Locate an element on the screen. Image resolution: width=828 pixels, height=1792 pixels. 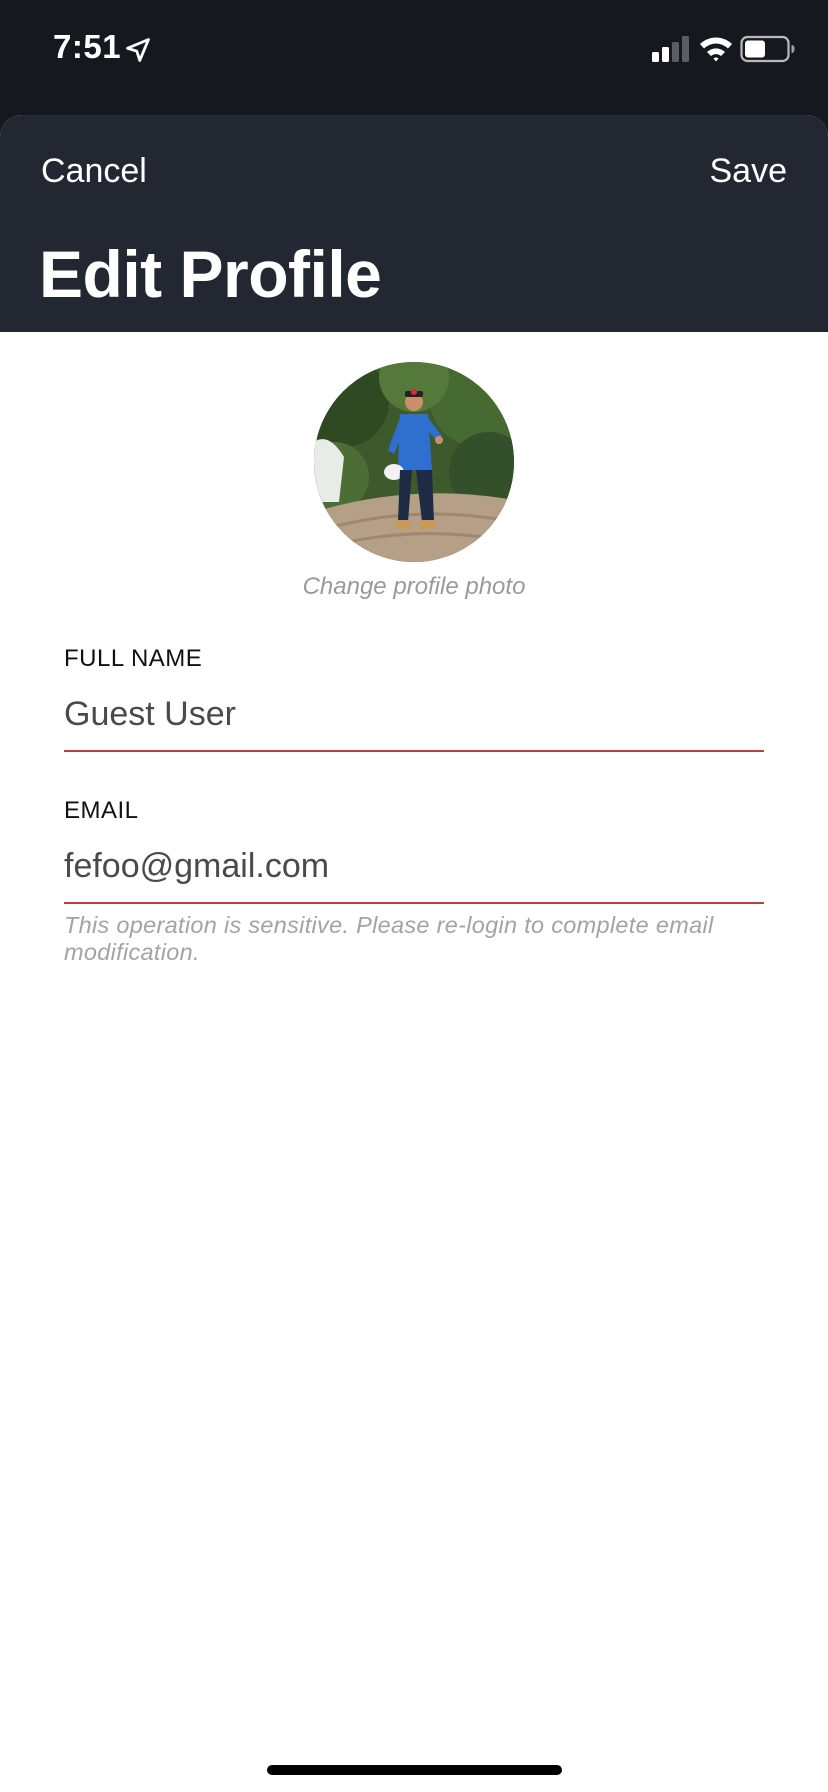
change-profile-photo-link: Change profile photo is located at coordinates (414, 587).